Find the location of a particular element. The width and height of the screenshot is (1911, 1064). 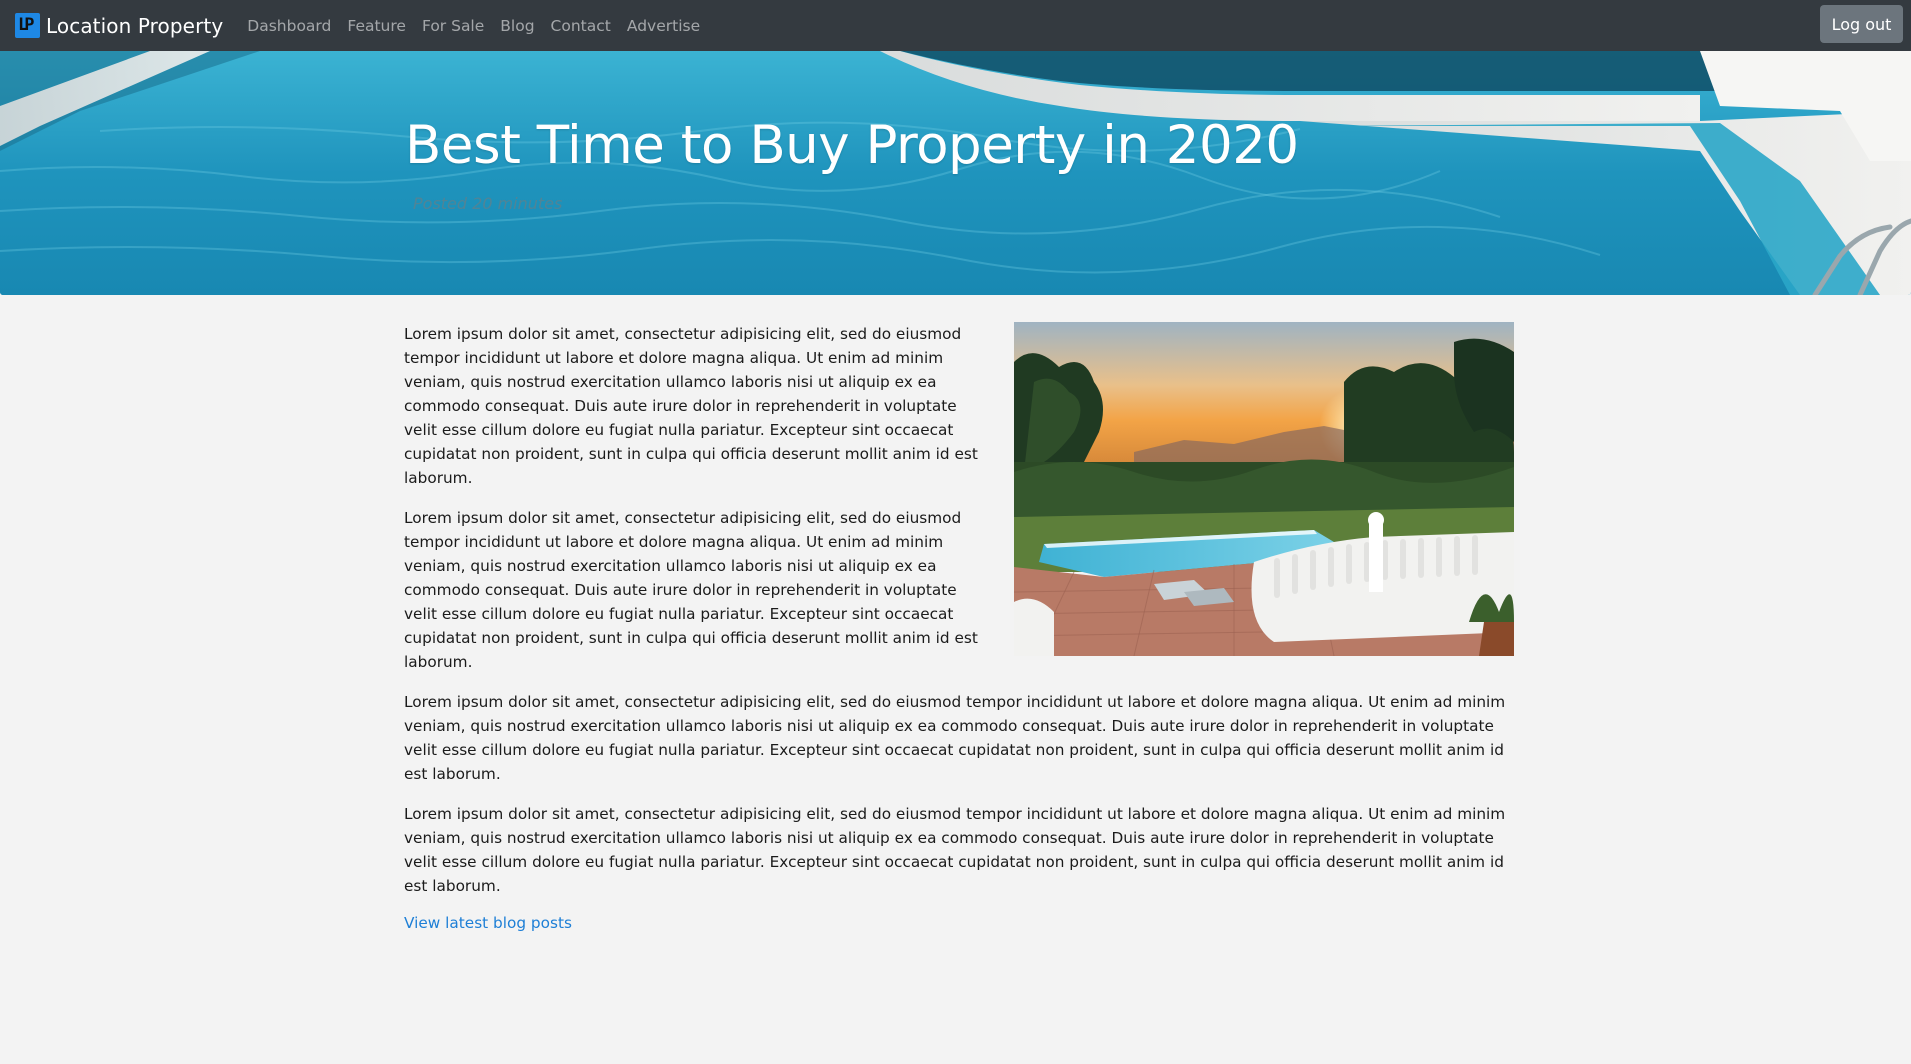

article-title: Best Time to Buy Property in 2020 is located at coordinates (852, 145).